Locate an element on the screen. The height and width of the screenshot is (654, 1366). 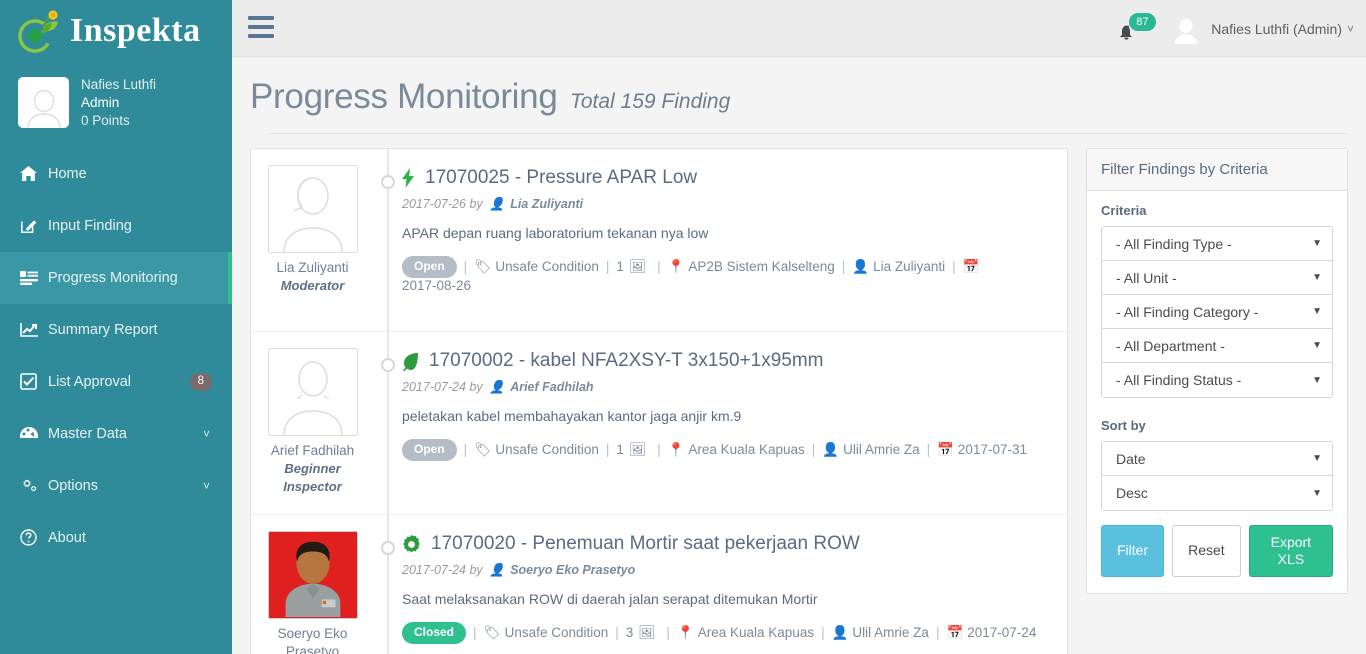
sidebar-item-label: Home is located at coordinates (67, 173).